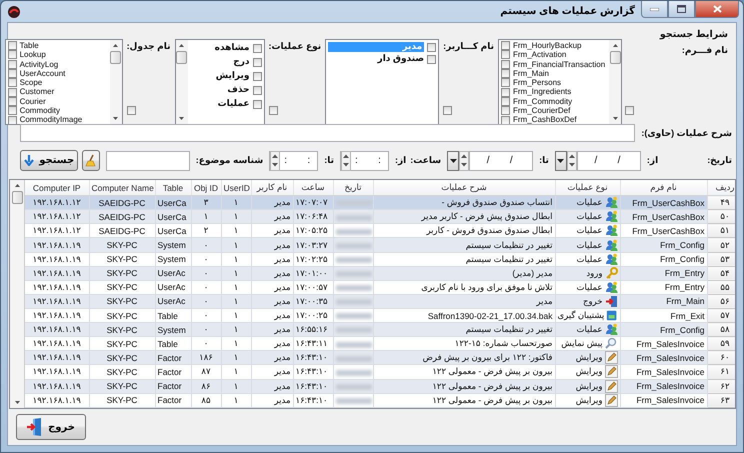 Image resolution: width=744 pixels, height=453 pixels. Describe the element at coordinates (382, 82) in the screenshot. I see `checkbox-list: مدیر صندوق دار` at that location.